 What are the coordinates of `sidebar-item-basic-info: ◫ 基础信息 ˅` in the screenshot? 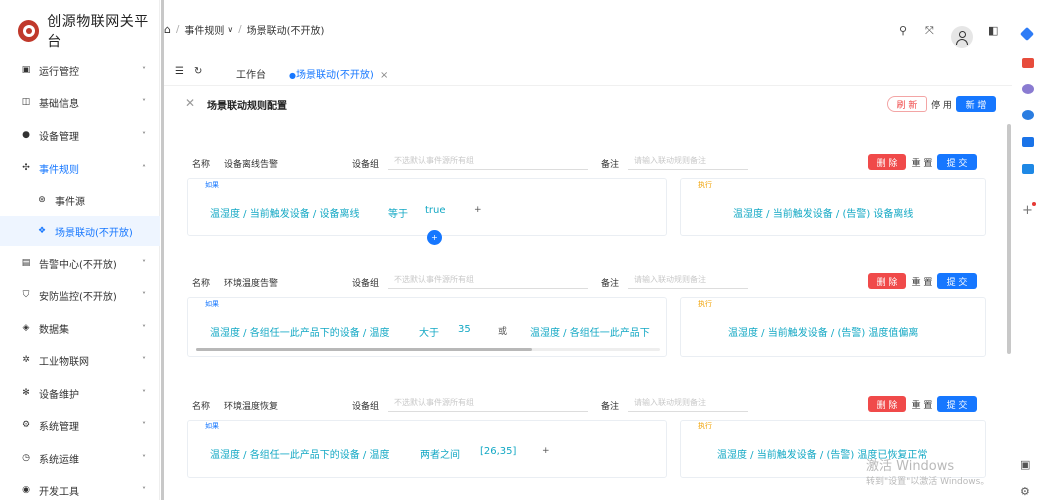 It's located at (80, 102).